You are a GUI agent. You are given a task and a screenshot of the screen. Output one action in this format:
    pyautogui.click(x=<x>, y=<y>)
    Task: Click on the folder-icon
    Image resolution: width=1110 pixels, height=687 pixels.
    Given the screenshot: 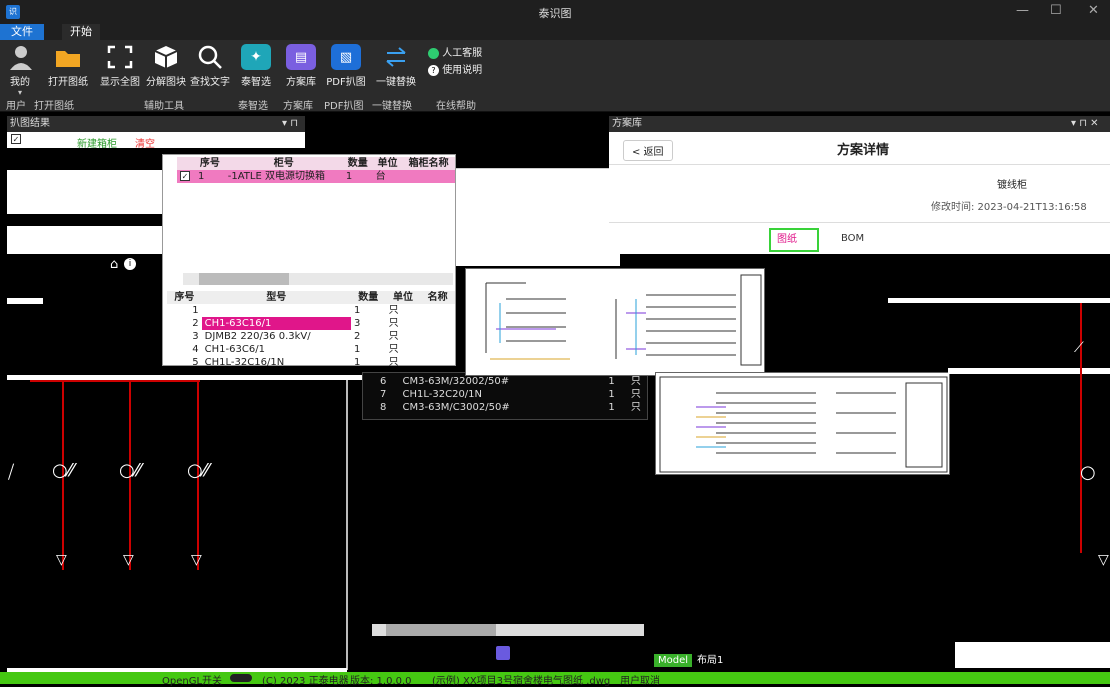 What is the action you would take?
    pyautogui.click(x=68, y=57)
    